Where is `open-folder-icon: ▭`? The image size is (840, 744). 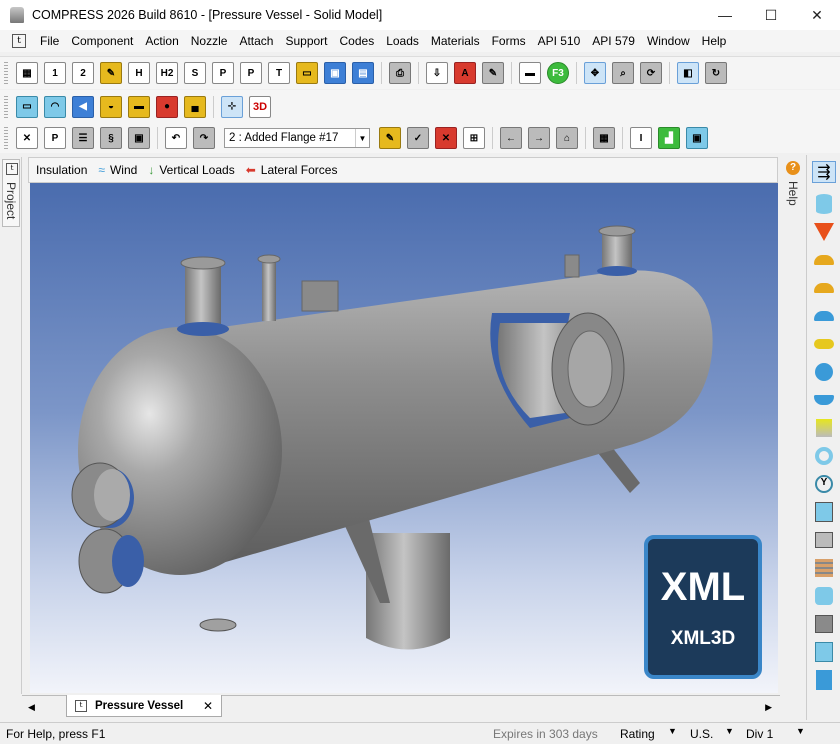 open-folder-icon: ▭ is located at coordinates (307, 73).